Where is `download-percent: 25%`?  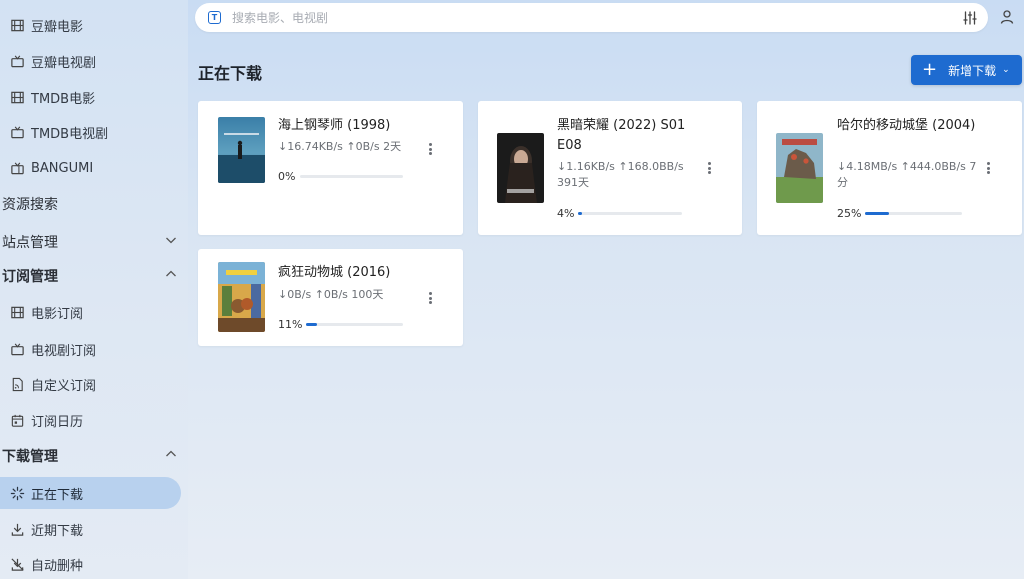
download-percent: 25% is located at coordinates (849, 213).